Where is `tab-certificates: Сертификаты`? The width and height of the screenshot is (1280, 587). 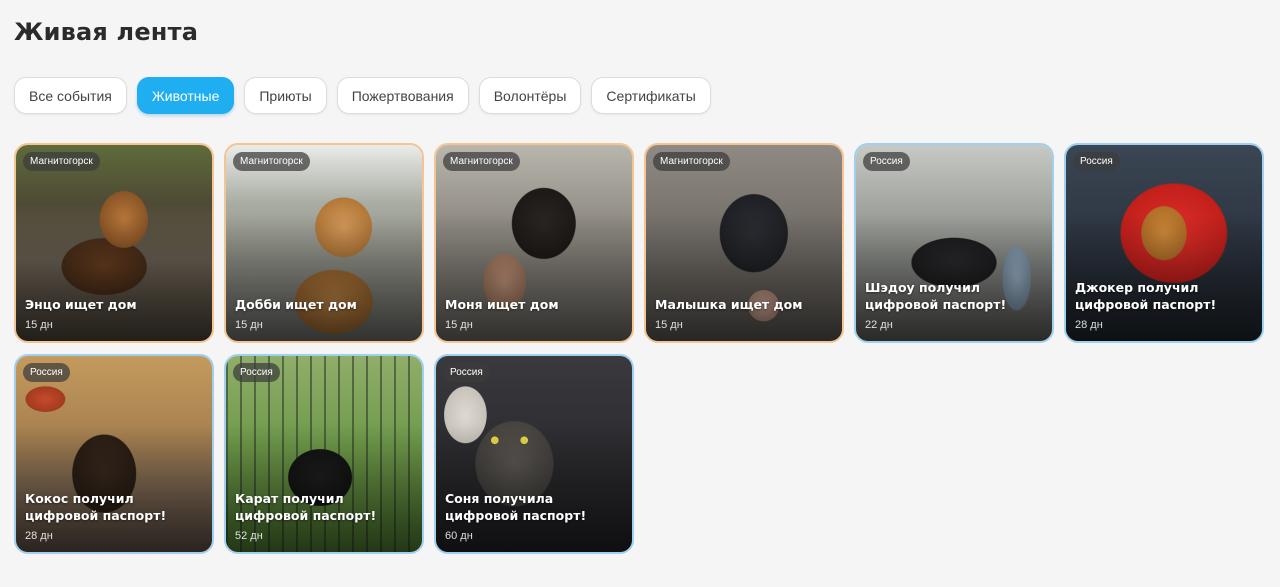
tab-certificates: Сертификаты is located at coordinates (651, 95).